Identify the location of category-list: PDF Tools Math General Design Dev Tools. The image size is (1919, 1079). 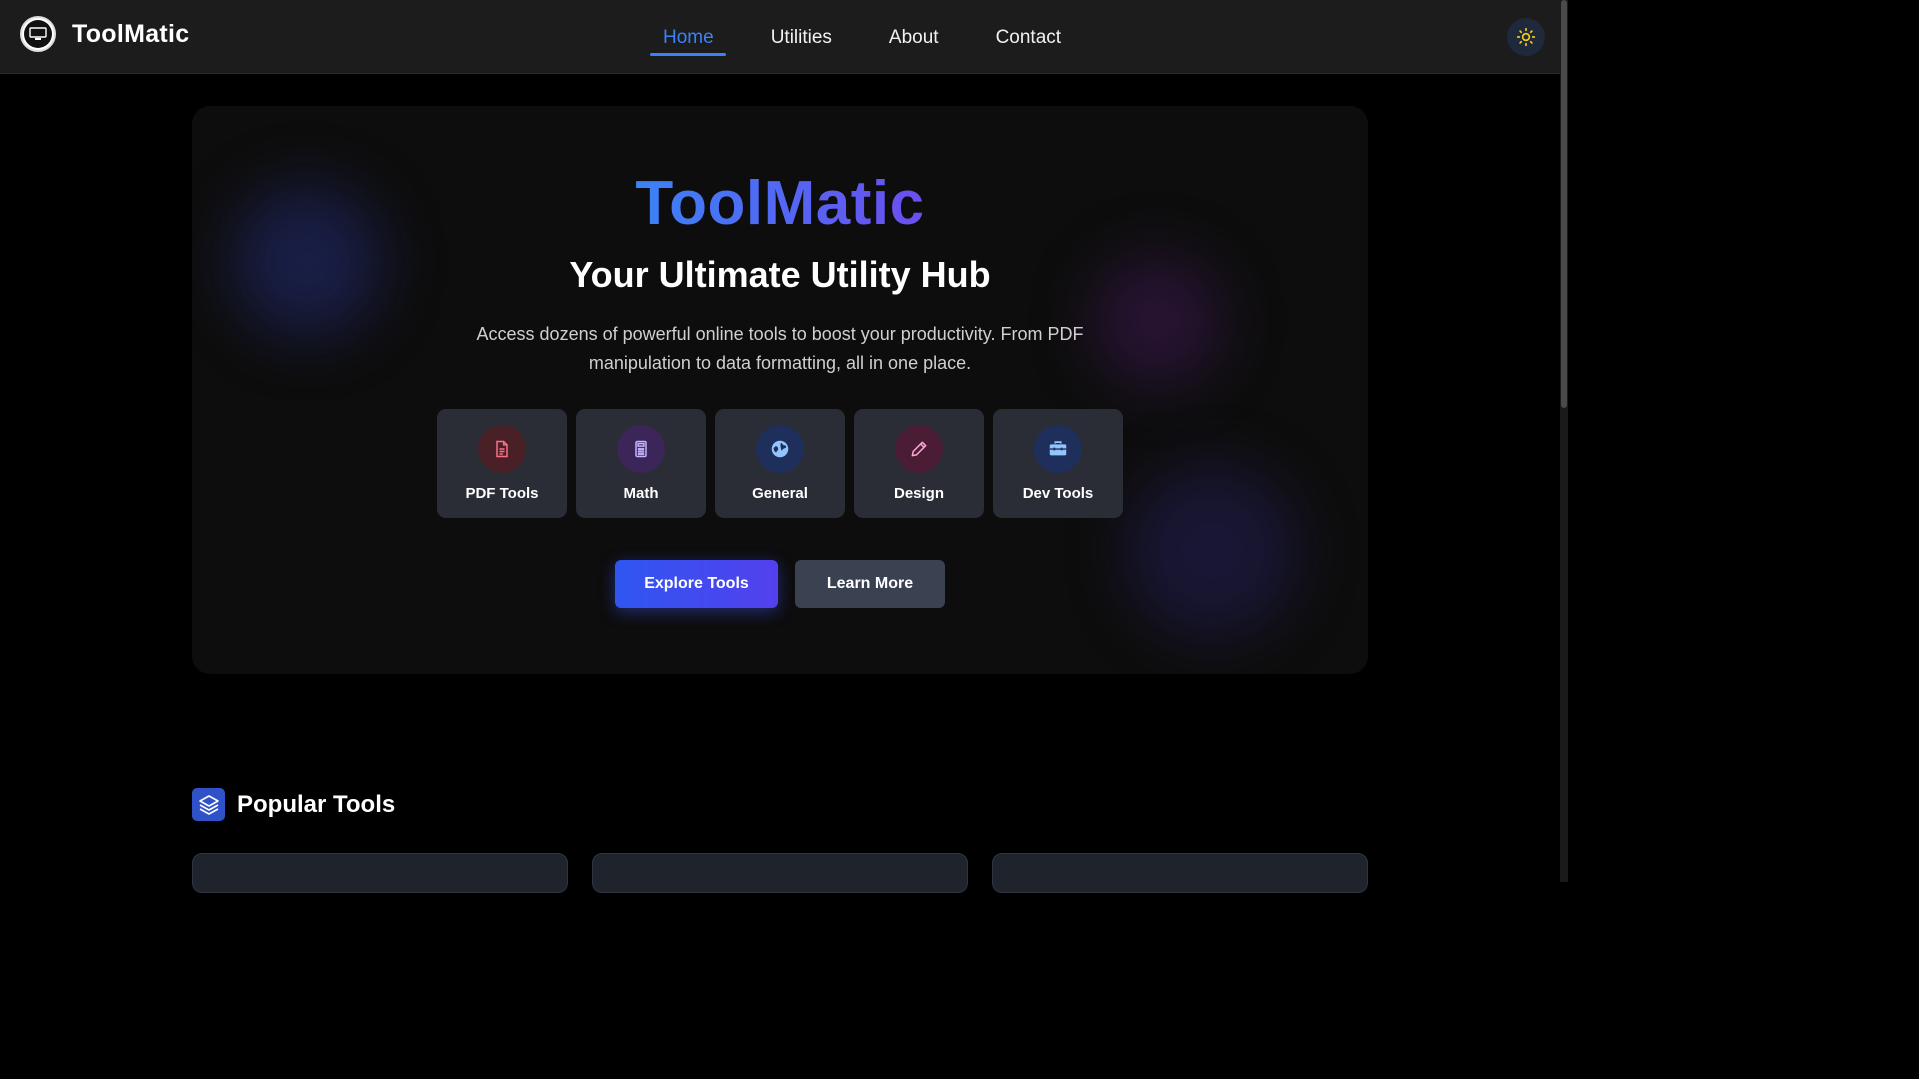
(784, 463).